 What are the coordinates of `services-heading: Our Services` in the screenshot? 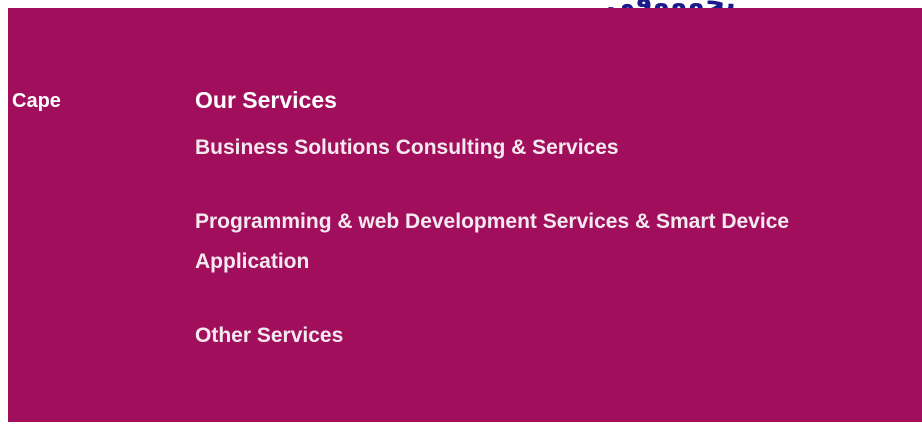 It's located at (266, 100).